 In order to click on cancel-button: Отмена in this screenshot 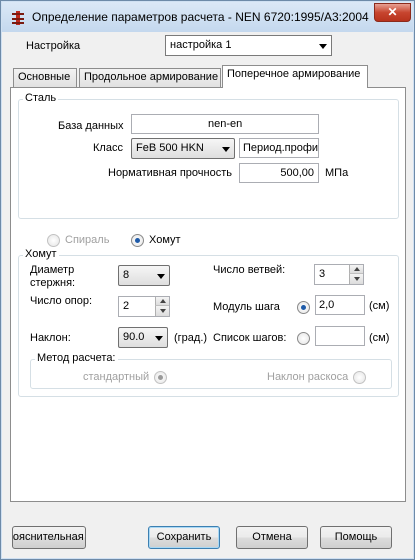, I will do `click(272, 537)`.